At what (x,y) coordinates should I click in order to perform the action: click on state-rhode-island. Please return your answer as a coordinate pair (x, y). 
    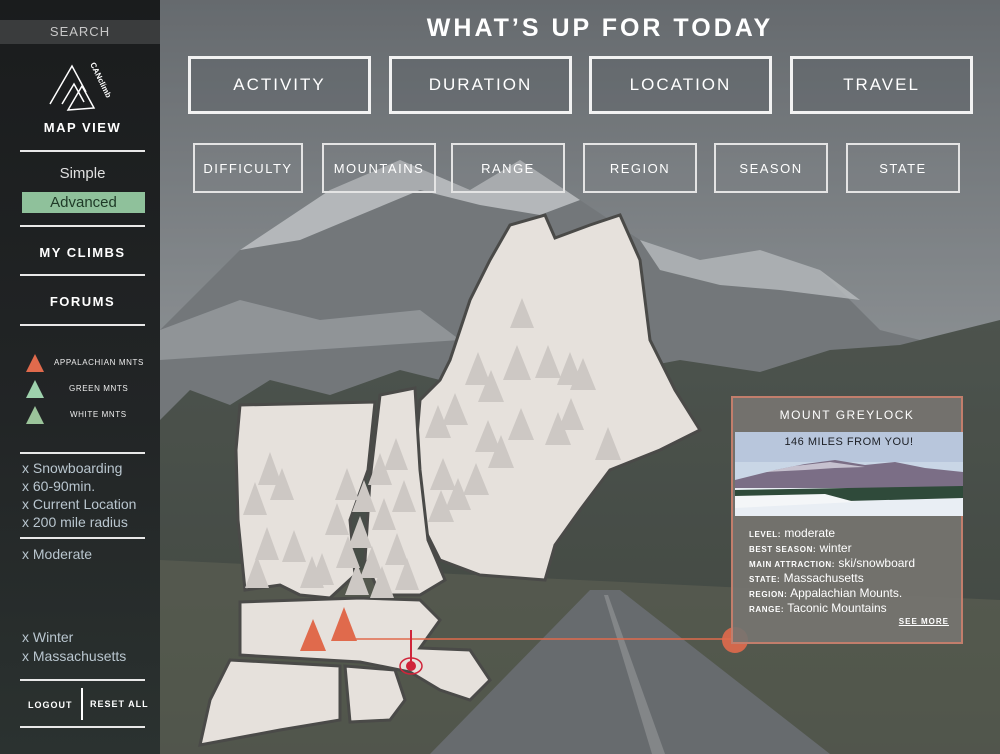
    Looking at the image, I should click on (375, 694).